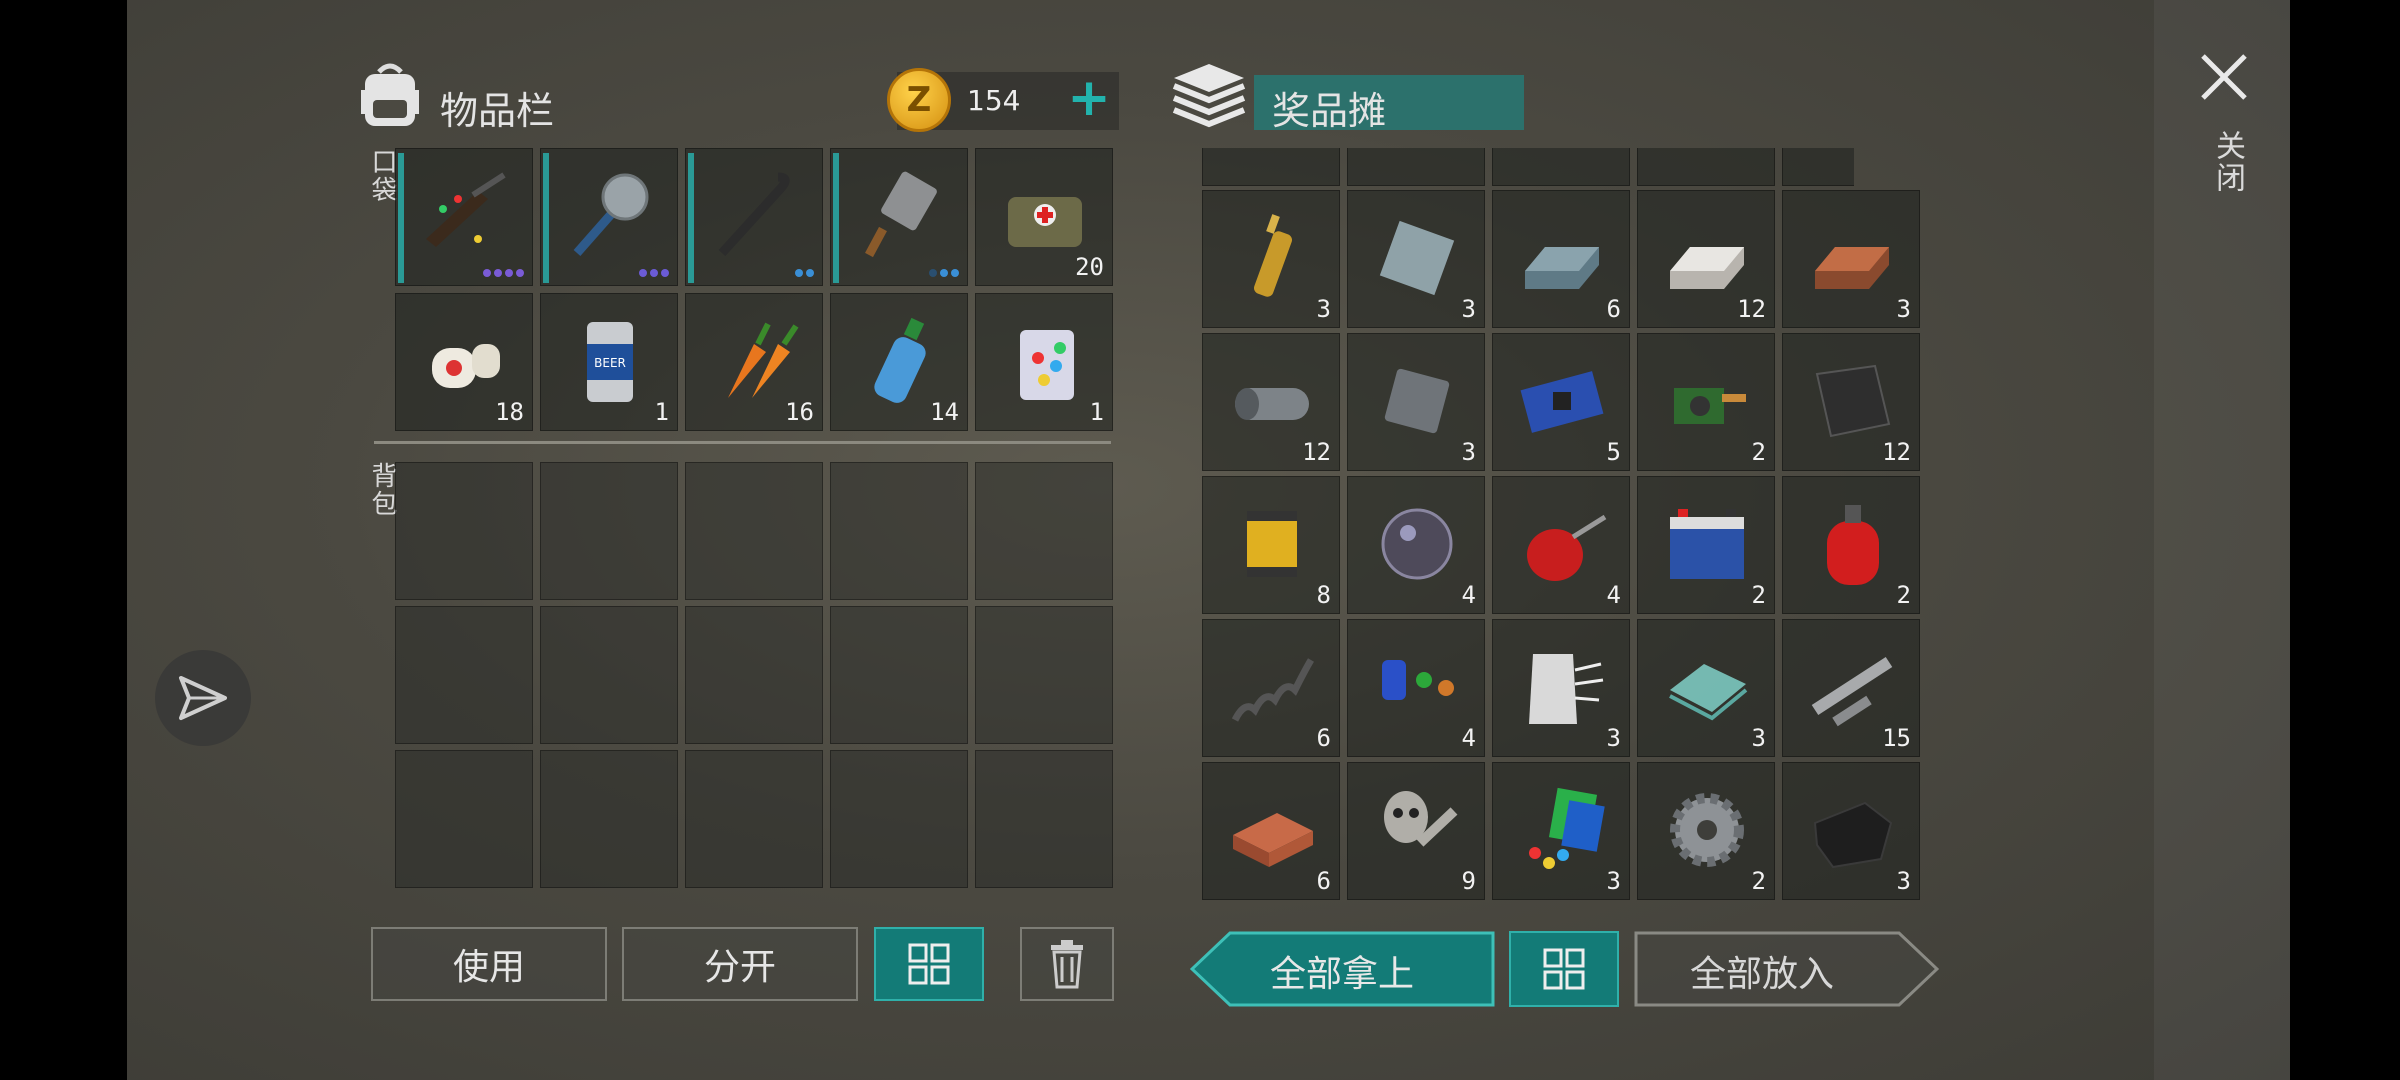  What do you see at coordinates (1564, 969) in the screenshot?
I see `loot-sort-button` at bounding box center [1564, 969].